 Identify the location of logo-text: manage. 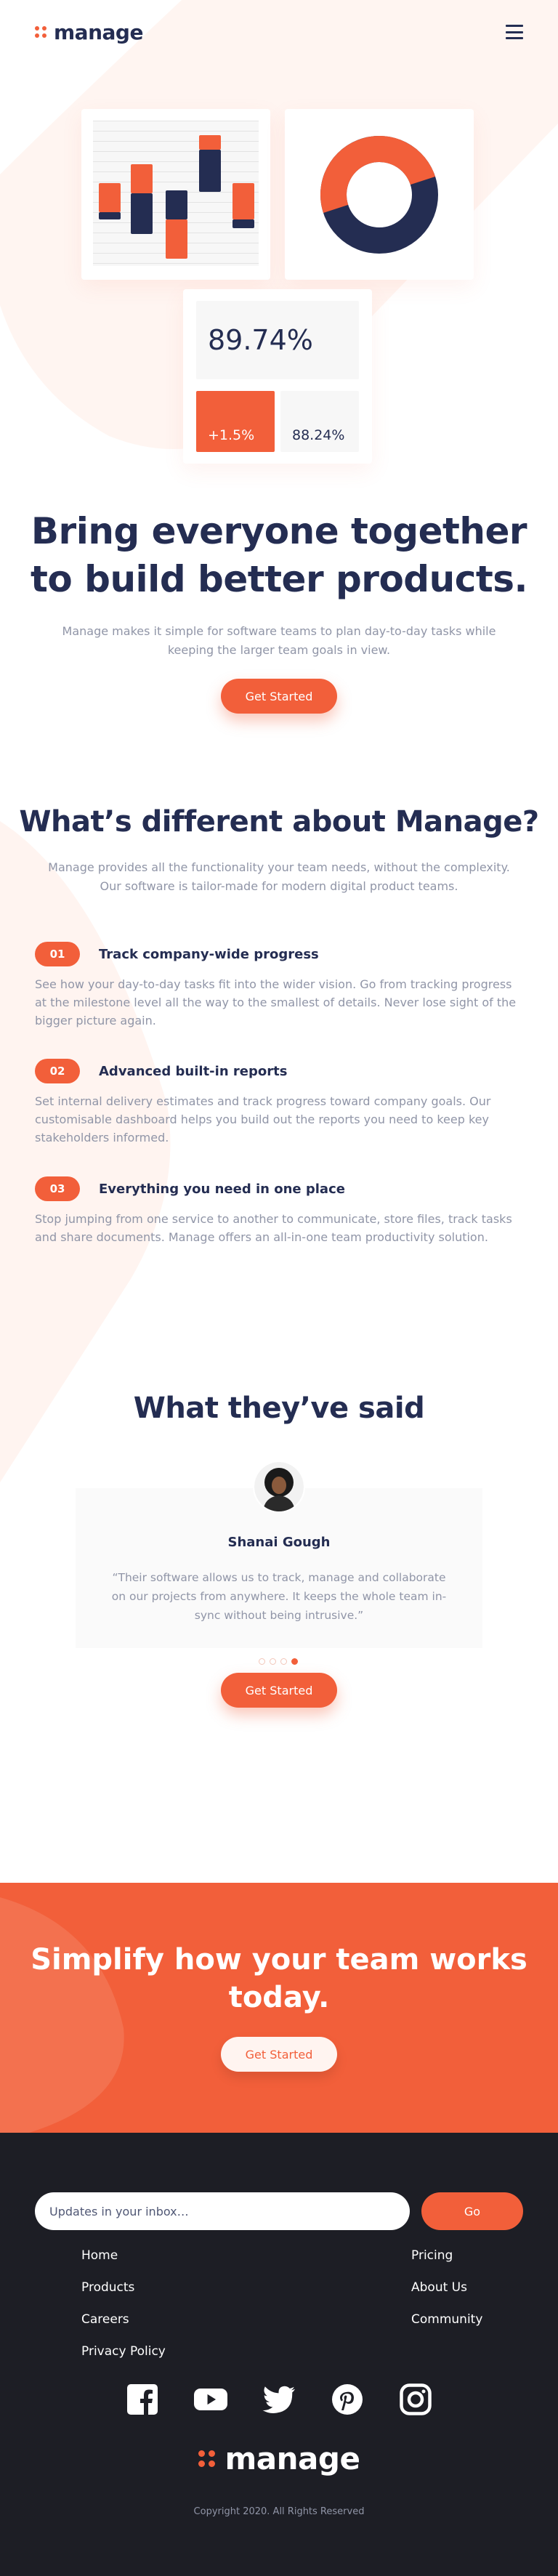
(99, 32).